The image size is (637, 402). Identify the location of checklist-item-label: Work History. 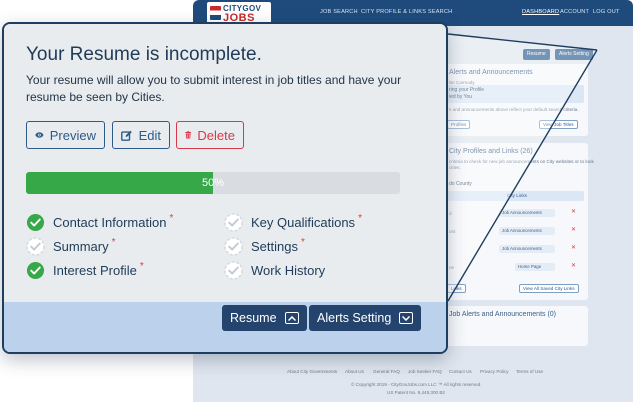
(288, 270).